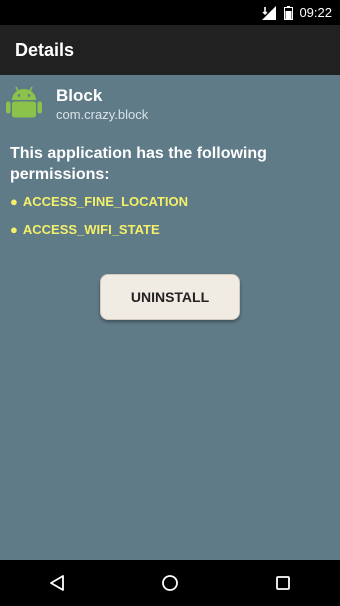 Image resolution: width=340 pixels, height=606 pixels. Describe the element at coordinates (170, 12) in the screenshot. I see `status-bar: 09:22` at that location.